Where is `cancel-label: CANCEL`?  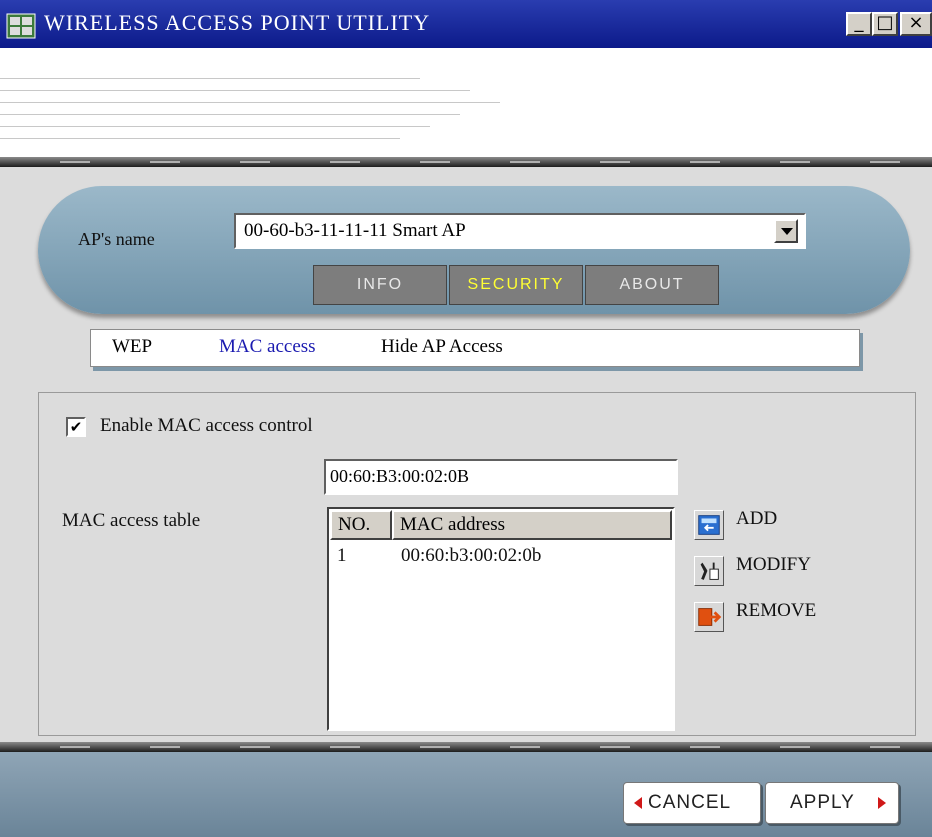
cancel-label: CANCEL is located at coordinates (690, 802).